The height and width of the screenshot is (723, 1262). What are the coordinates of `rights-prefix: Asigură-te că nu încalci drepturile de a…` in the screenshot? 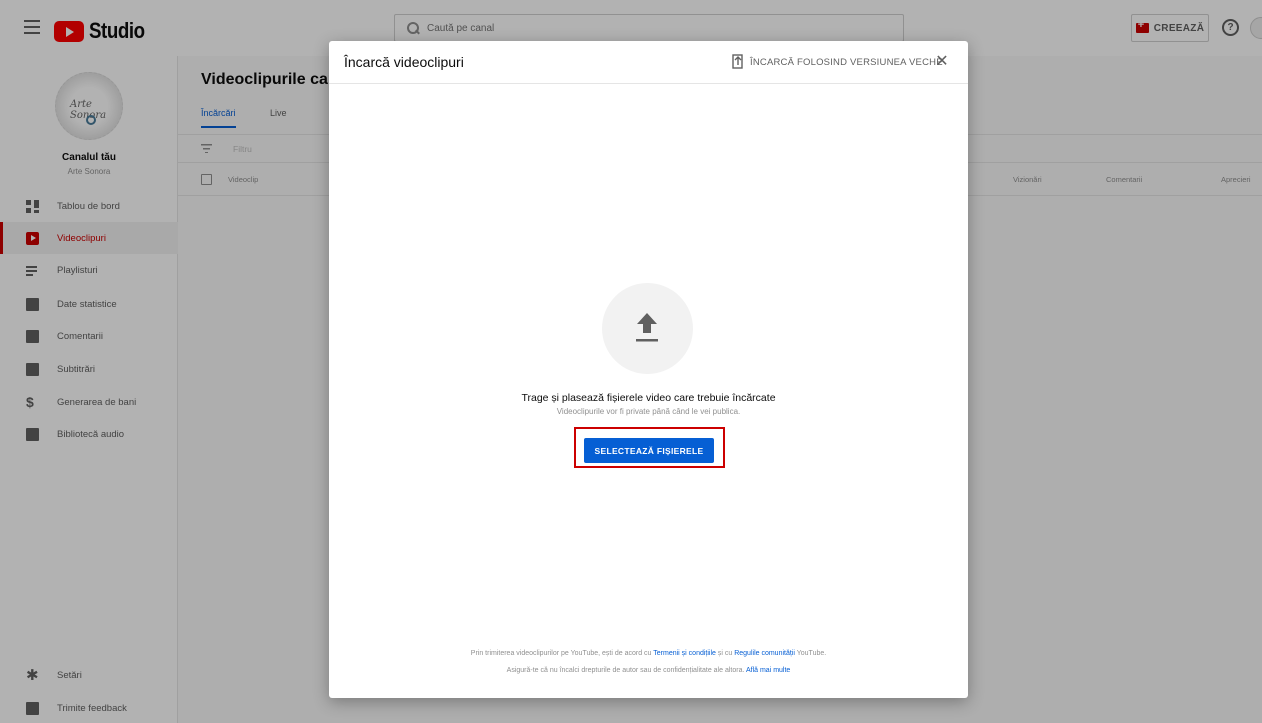 It's located at (626, 670).